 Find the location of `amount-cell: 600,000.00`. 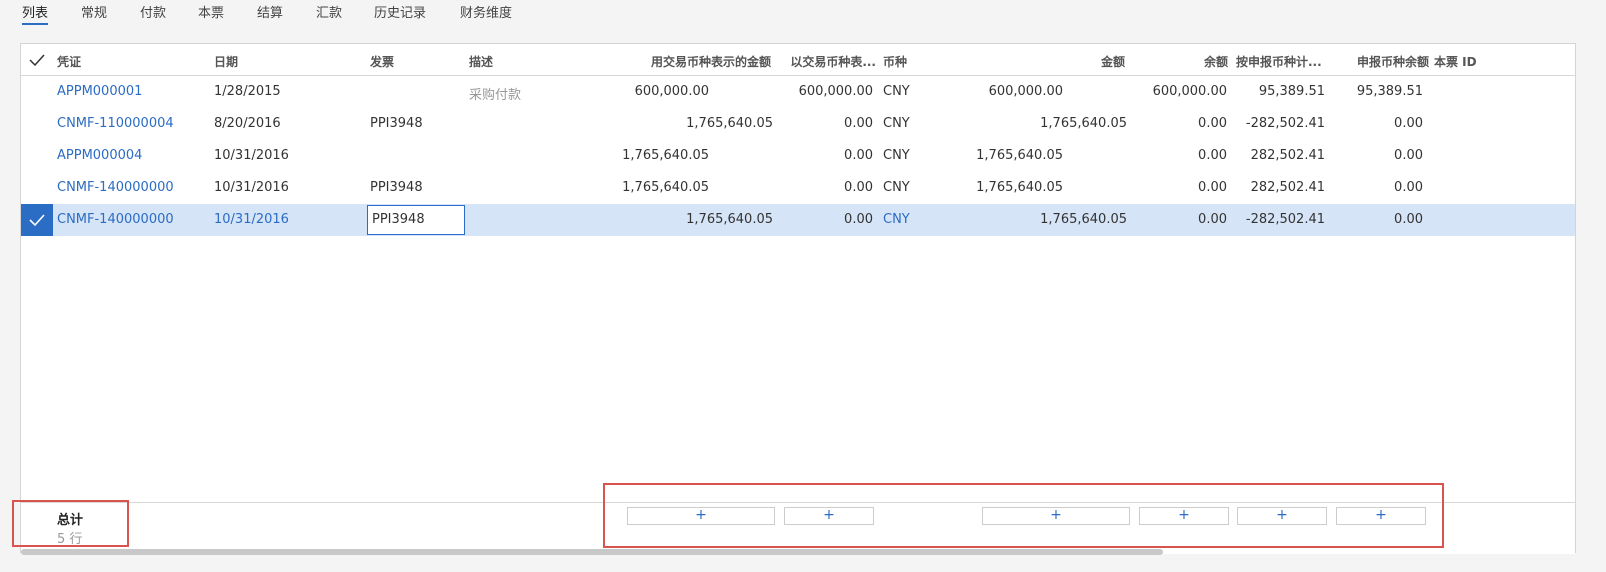

amount-cell: 600,000.00 is located at coordinates (1025, 91).